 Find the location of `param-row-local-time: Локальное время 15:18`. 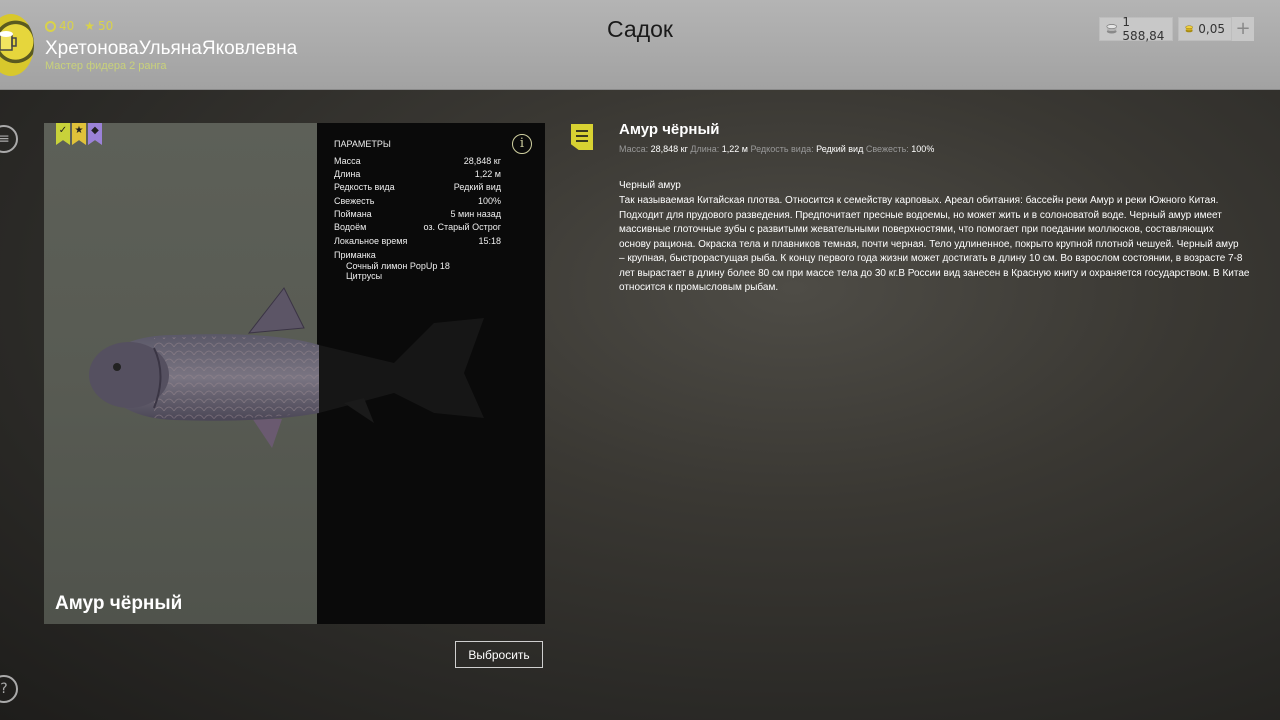

param-row-local-time: Локальное время 15:18 is located at coordinates (417, 241).